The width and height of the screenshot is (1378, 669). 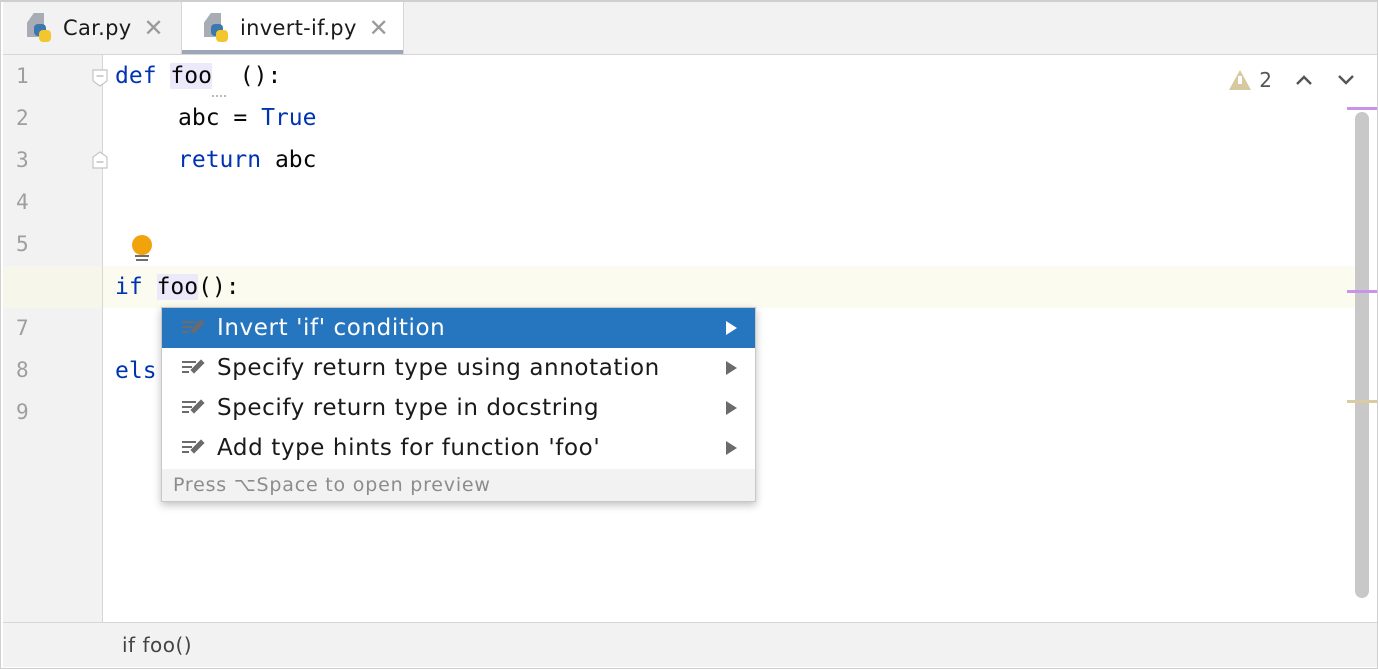 I want to click on code-line-2: abc = True, so click(x=247, y=118).